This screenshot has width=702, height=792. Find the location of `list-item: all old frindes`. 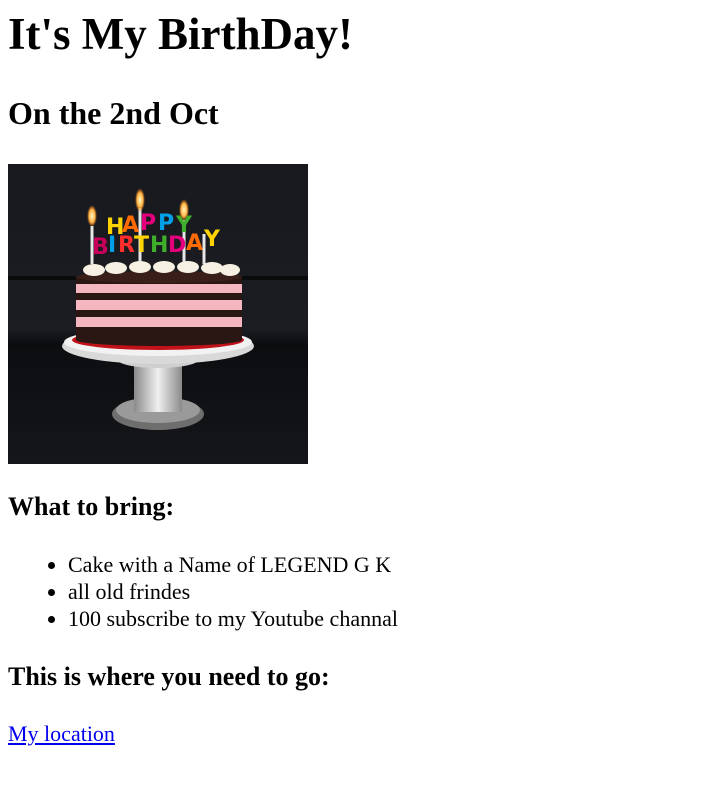

list-item: all old frindes is located at coordinates (233, 591).